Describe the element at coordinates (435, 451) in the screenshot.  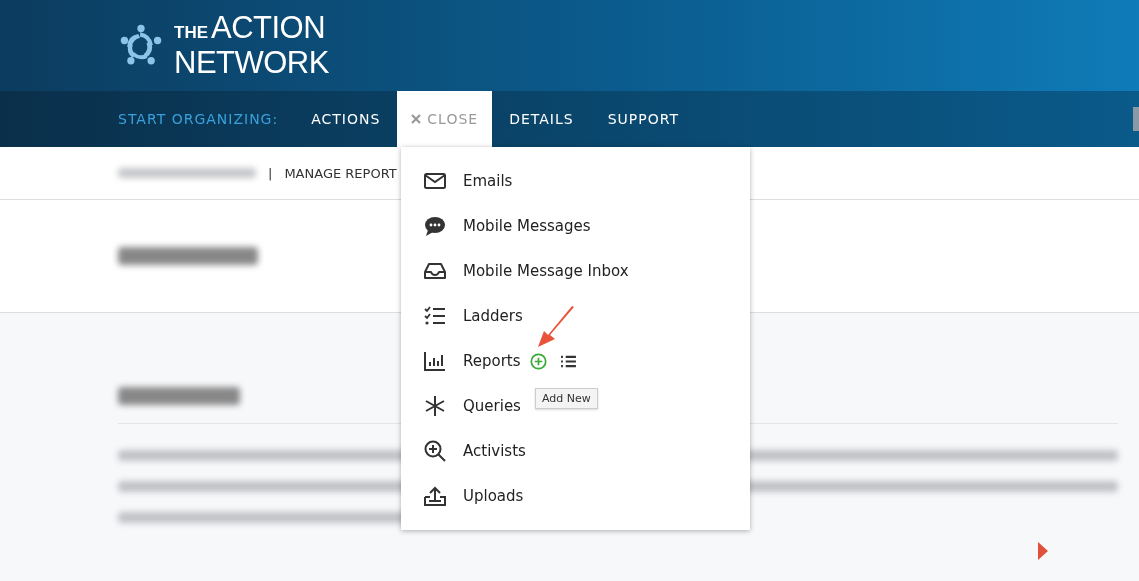
I see `zoom-in-icon` at that location.